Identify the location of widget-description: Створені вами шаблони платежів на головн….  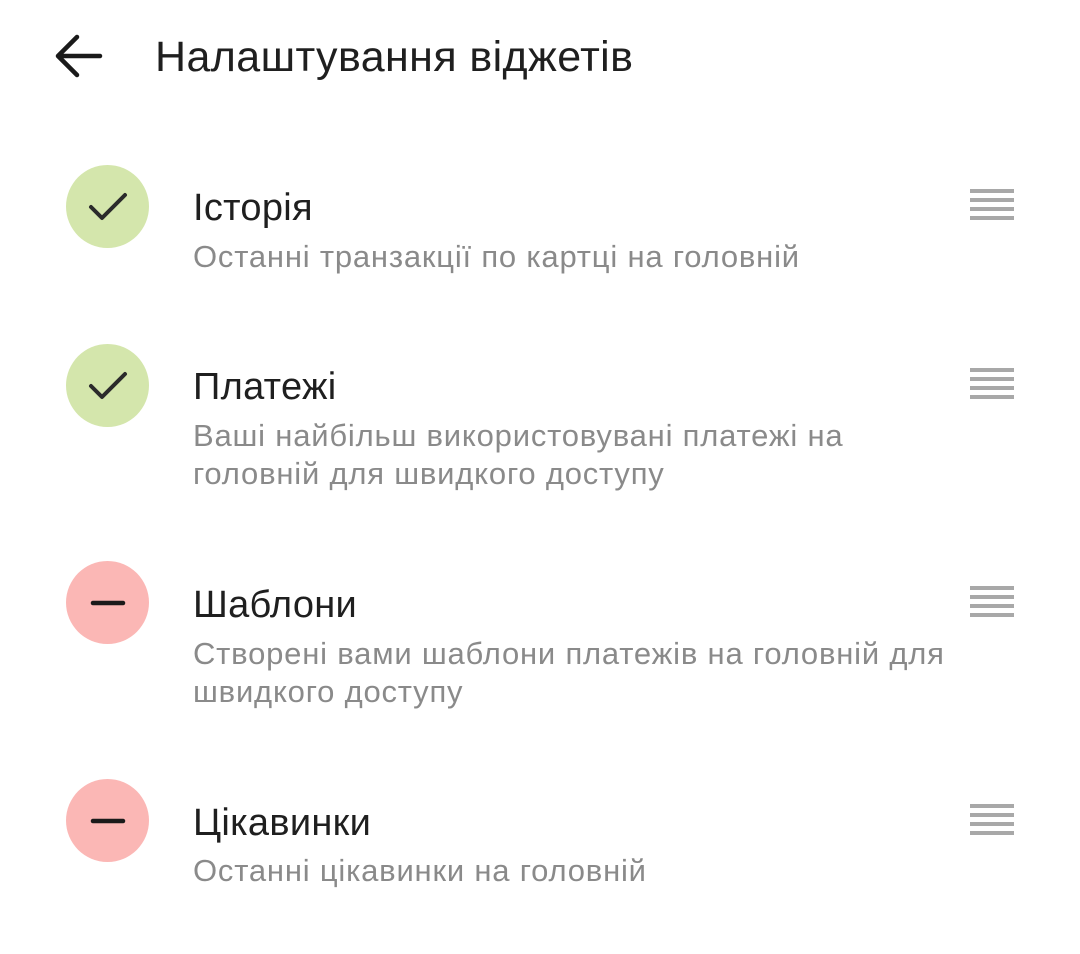
(569, 672).